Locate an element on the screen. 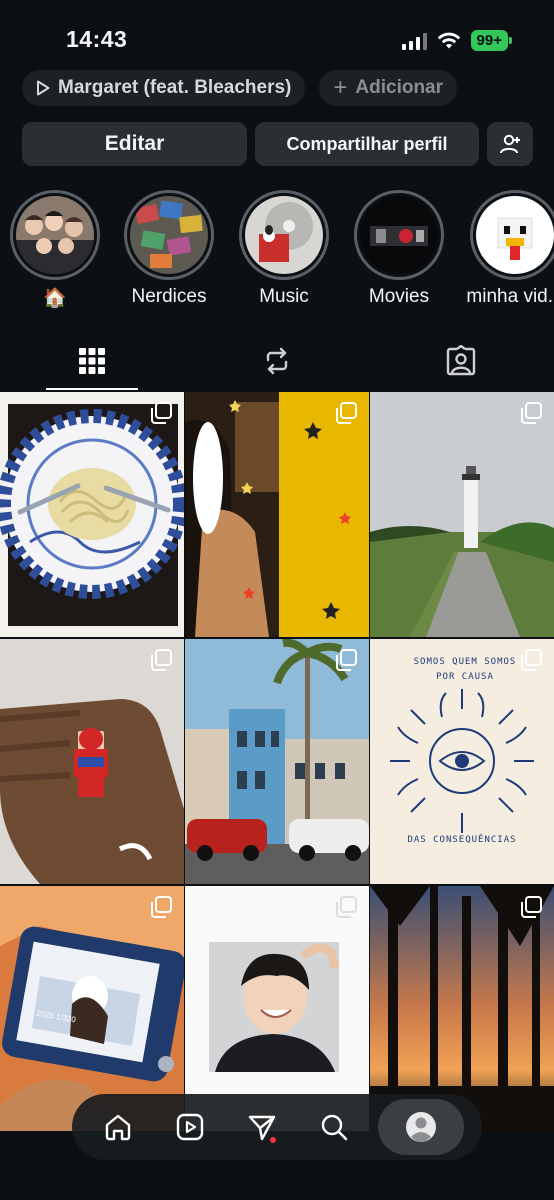  add-user-button is located at coordinates (510, 144).